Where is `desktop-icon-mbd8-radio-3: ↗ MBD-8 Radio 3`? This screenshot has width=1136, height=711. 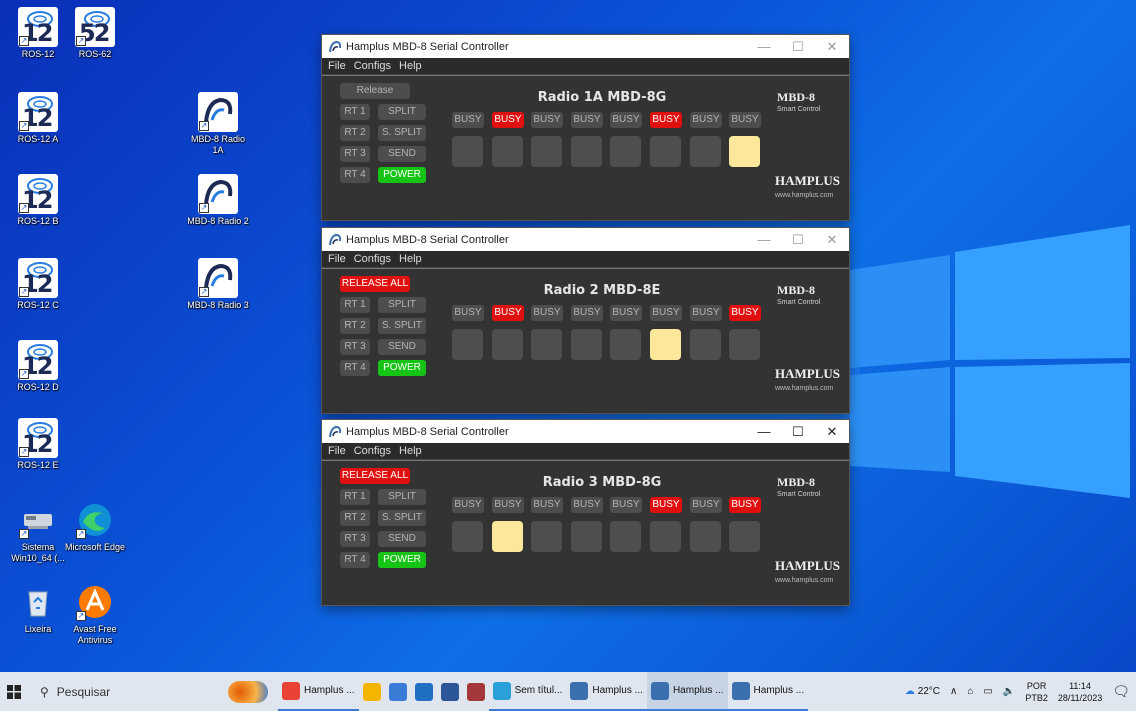
desktop-icon-mbd8-radio-3: ↗ MBD-8 Radio 3 is located at coordinates (218, 284).